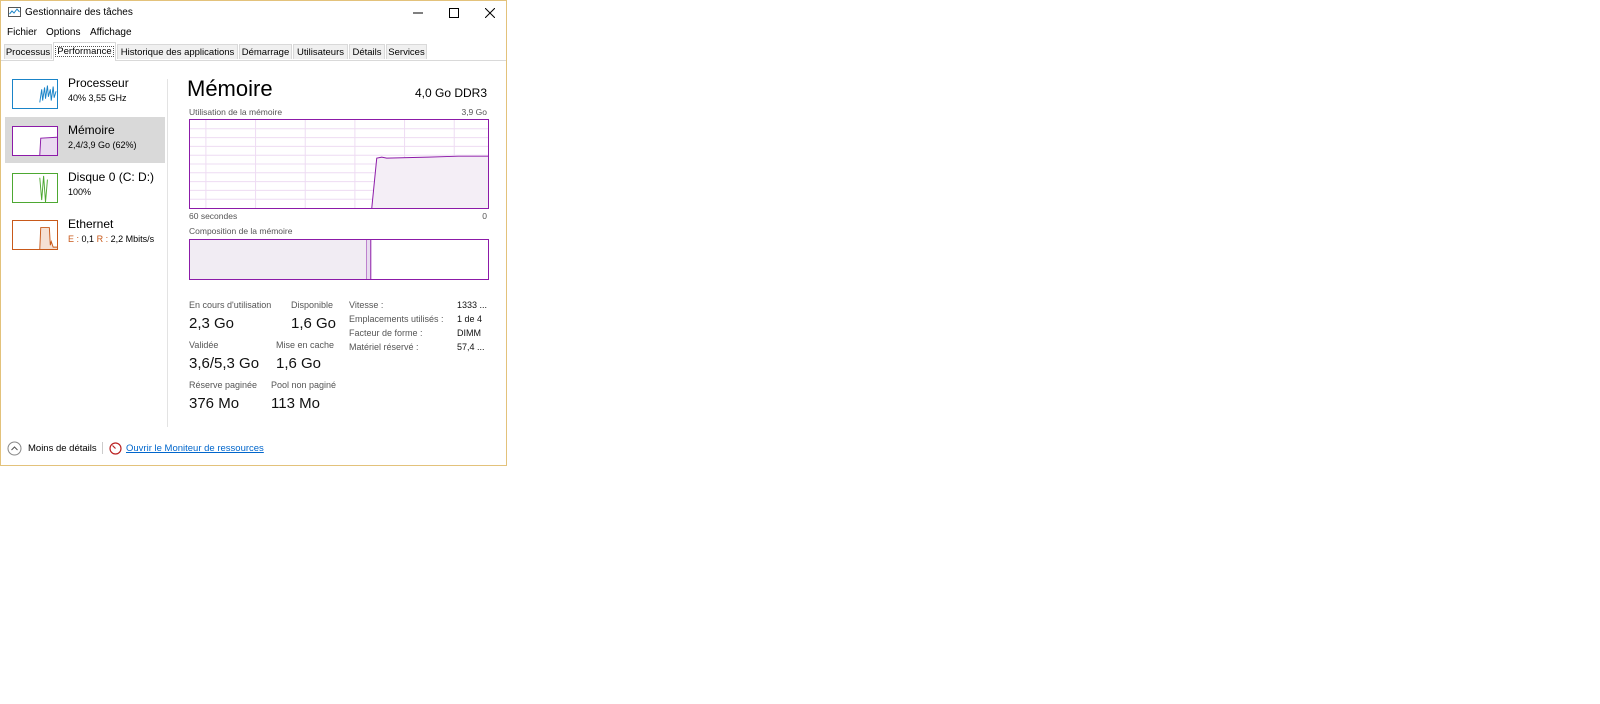  Describe the element at coordinates (429, 182) in the screenshot. I see `usage-area` at that location.